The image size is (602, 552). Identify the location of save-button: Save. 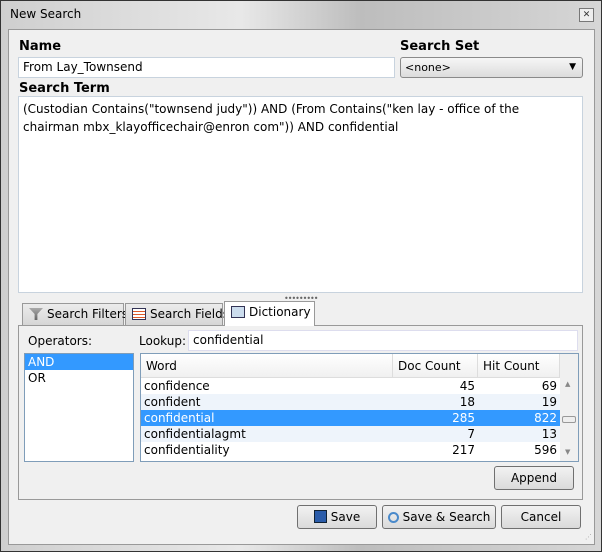
(337, 517).